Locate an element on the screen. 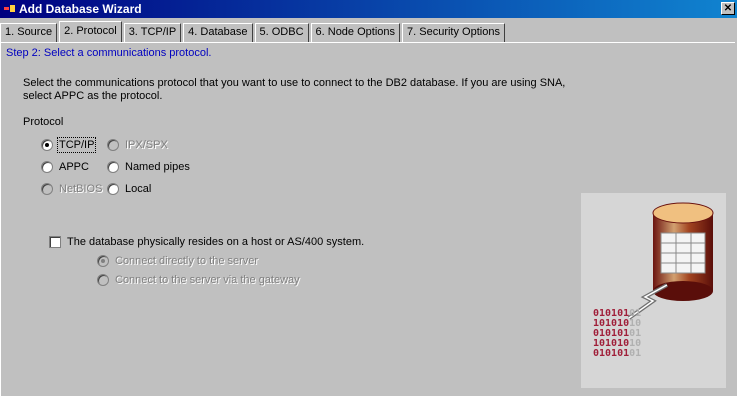 The width and height of the screenshot is (737, 396). radio-ipxspx: IPX/SPX is located at coordinates (137, 145).